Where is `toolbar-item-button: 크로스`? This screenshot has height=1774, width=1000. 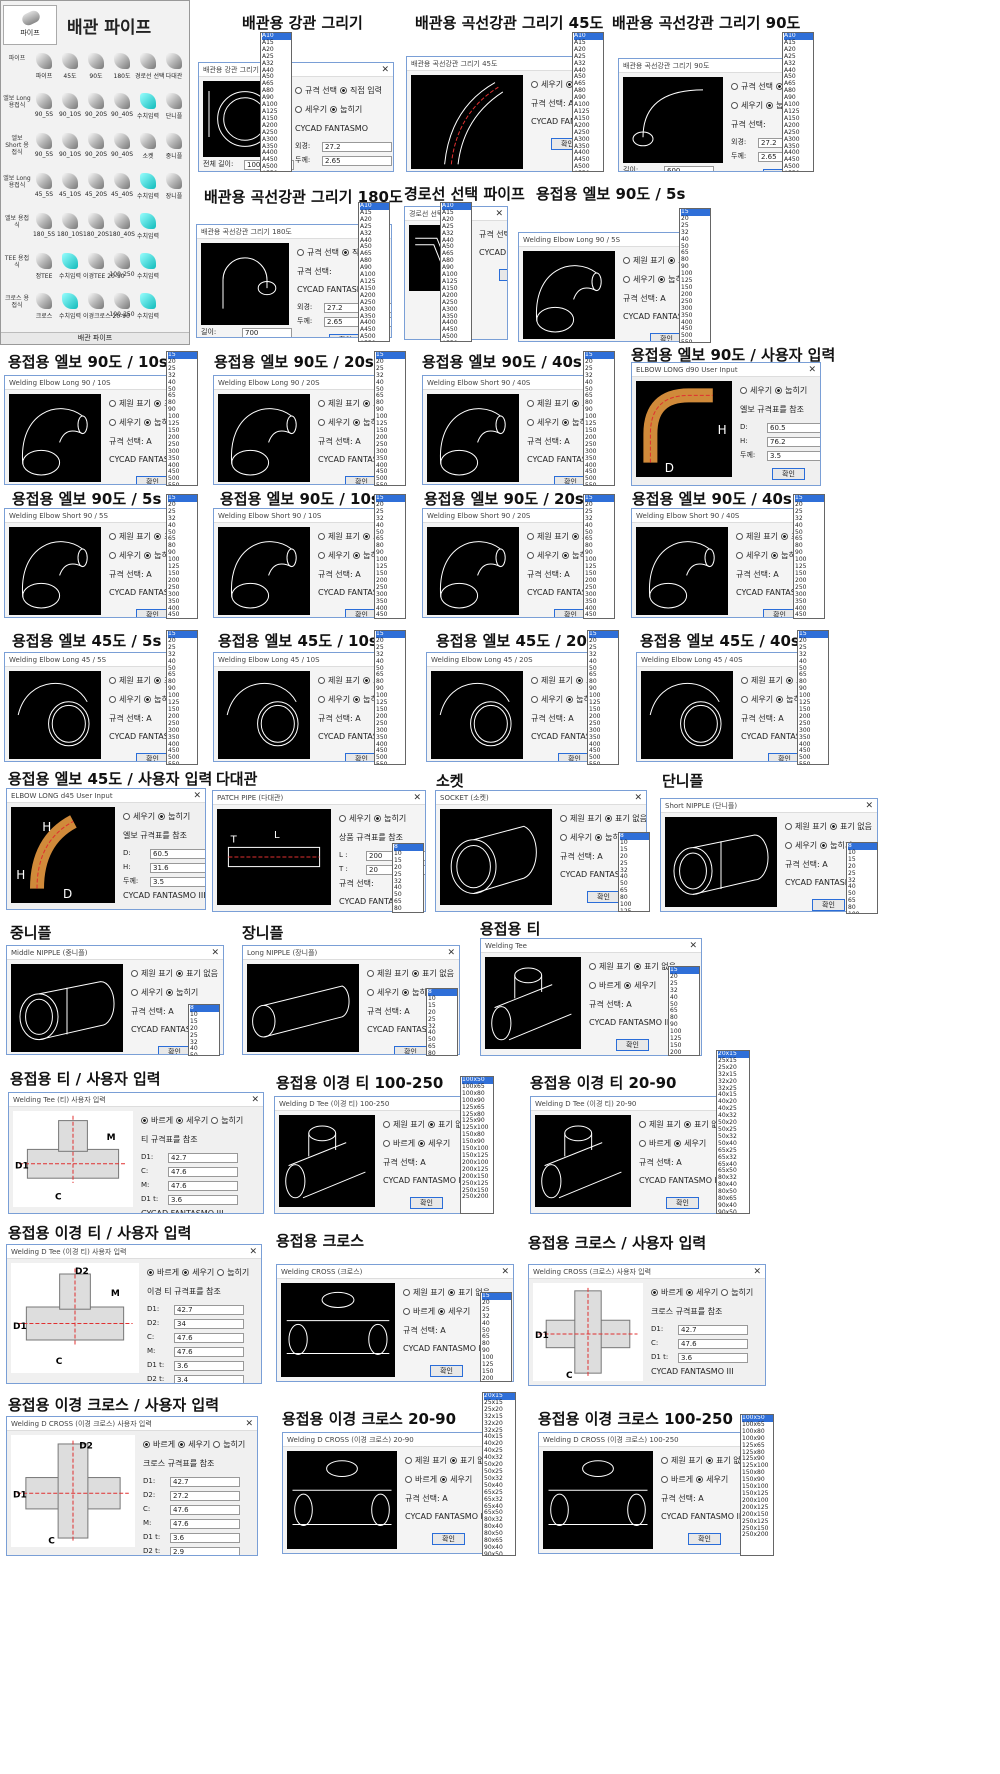 toolbar-item-button: 크로스 is located at coordinates (44, 306).